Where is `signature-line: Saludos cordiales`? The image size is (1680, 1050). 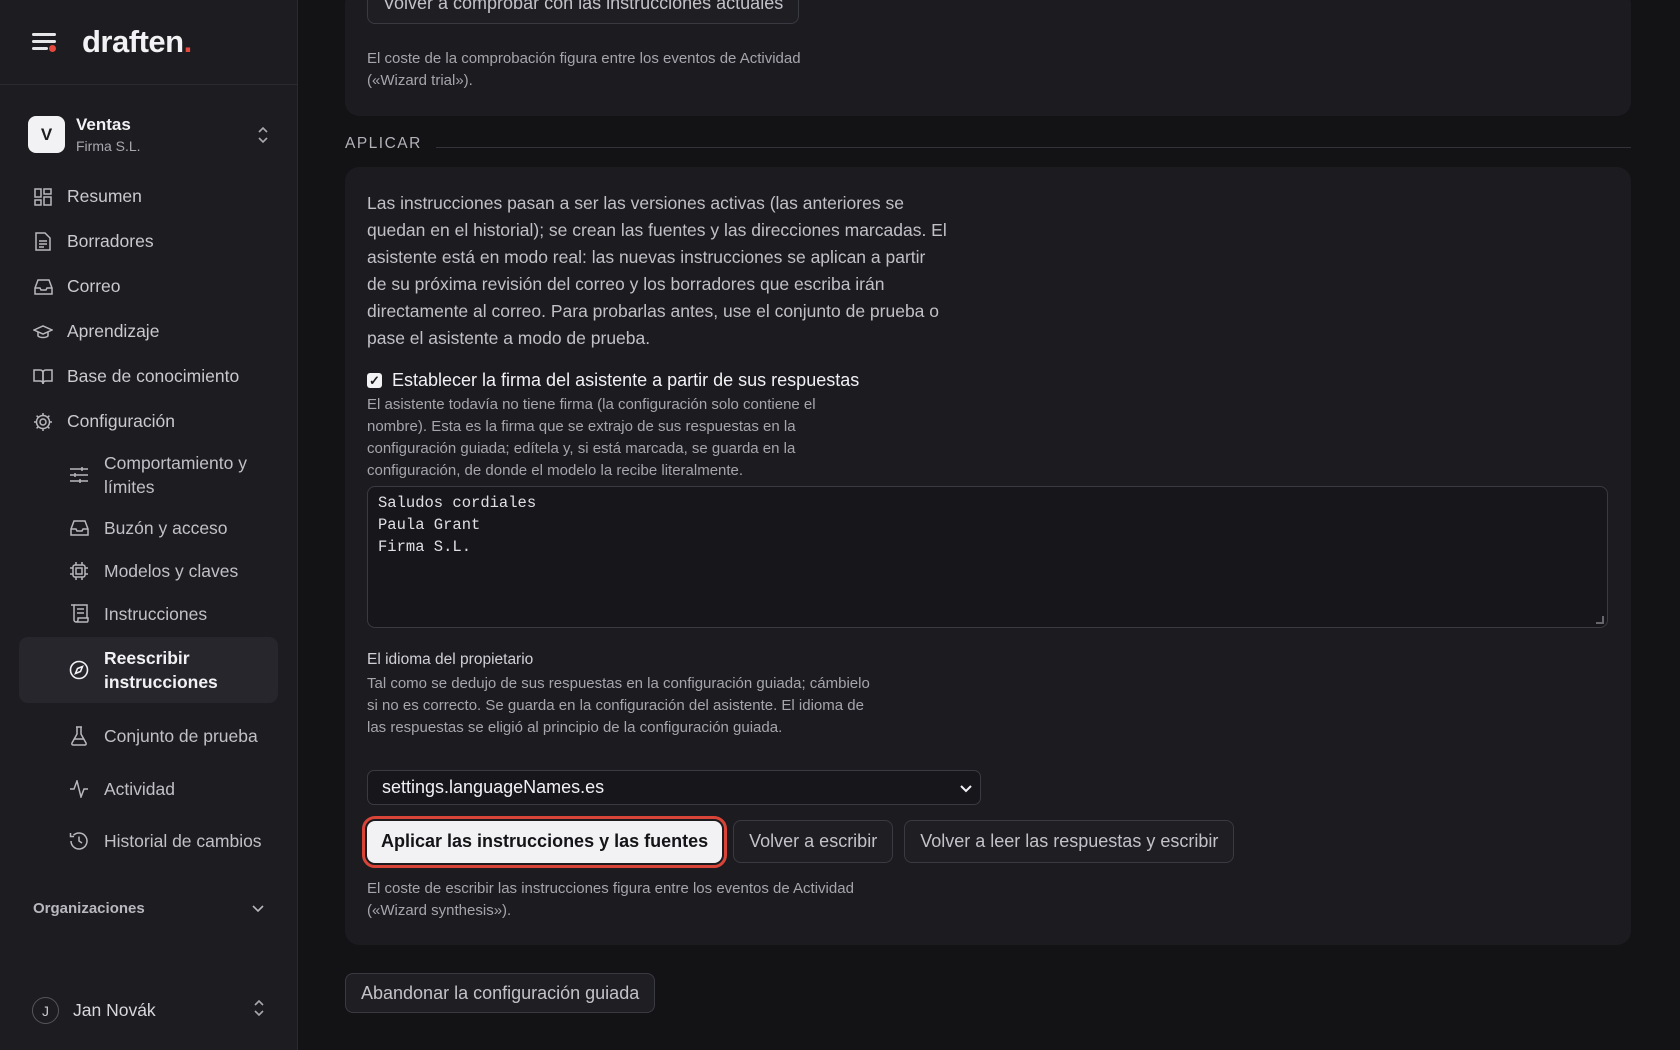
signature-line: Saludos cordiales is located at coordinates (457, 503).